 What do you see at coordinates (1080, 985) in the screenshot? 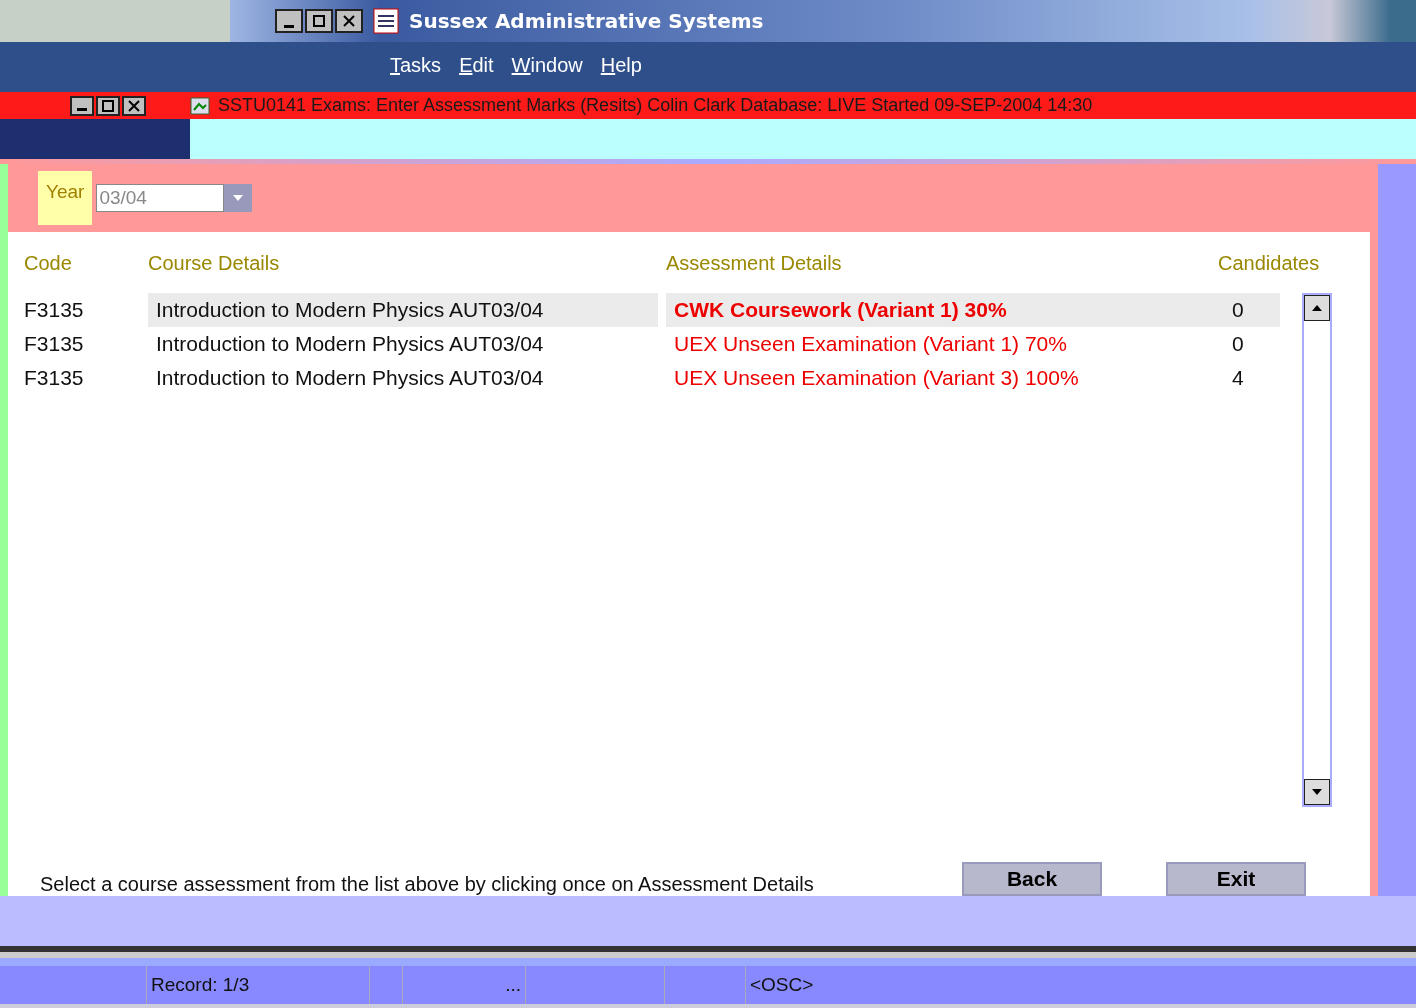
I see `mode-indicator: <OSC>` at bounding box center [1080, 985].